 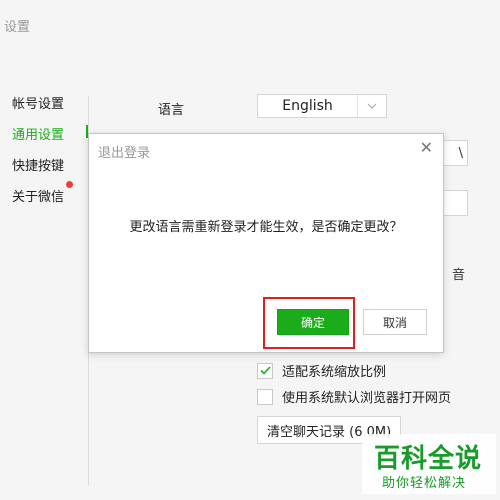 I want to click on partial-button-1: \, so click(x=454, y=153).